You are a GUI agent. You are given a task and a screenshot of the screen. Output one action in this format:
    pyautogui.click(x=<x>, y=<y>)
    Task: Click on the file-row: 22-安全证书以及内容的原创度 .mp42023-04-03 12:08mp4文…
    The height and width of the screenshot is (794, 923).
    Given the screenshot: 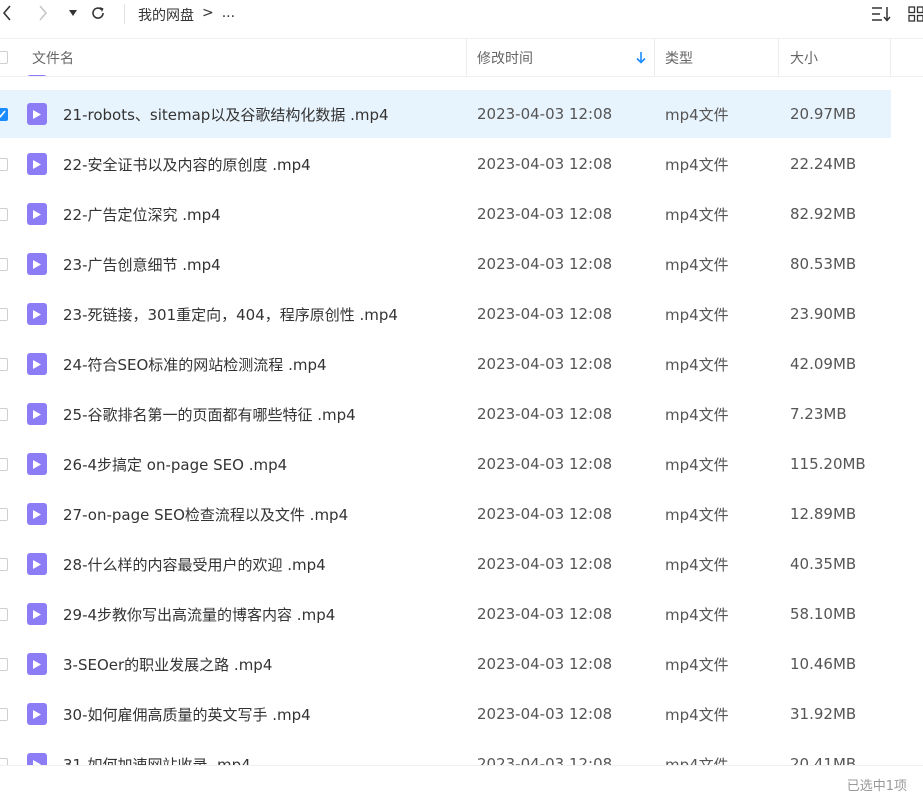 What is the action you would take?
    pyautogui.click(x=445, y=164)
    